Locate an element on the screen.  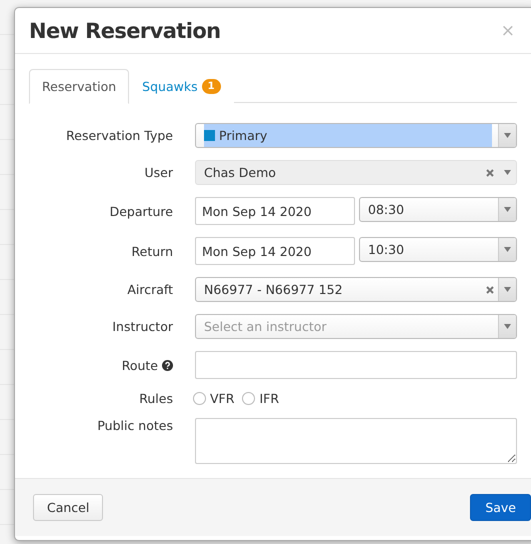
field-label: Instructor is located at coordinates (142, 326).